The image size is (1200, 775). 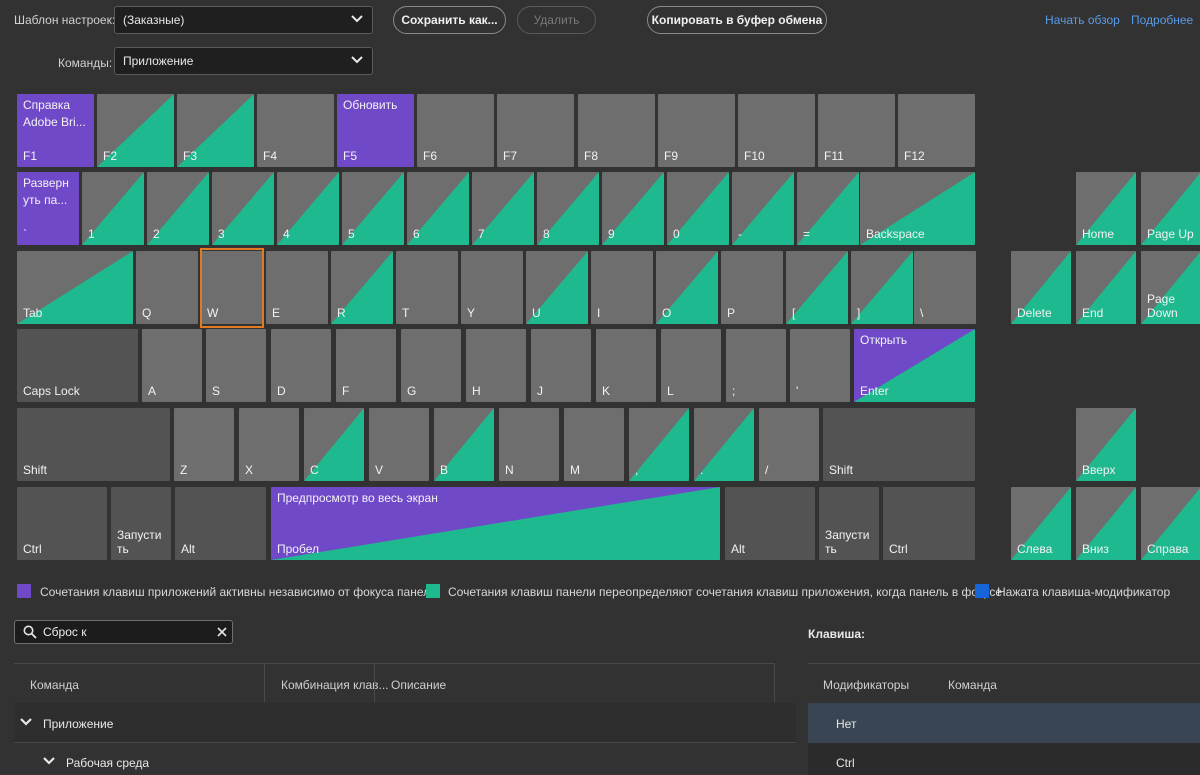 I want to click on key-left: Слева, so click(x=1041, y=523).